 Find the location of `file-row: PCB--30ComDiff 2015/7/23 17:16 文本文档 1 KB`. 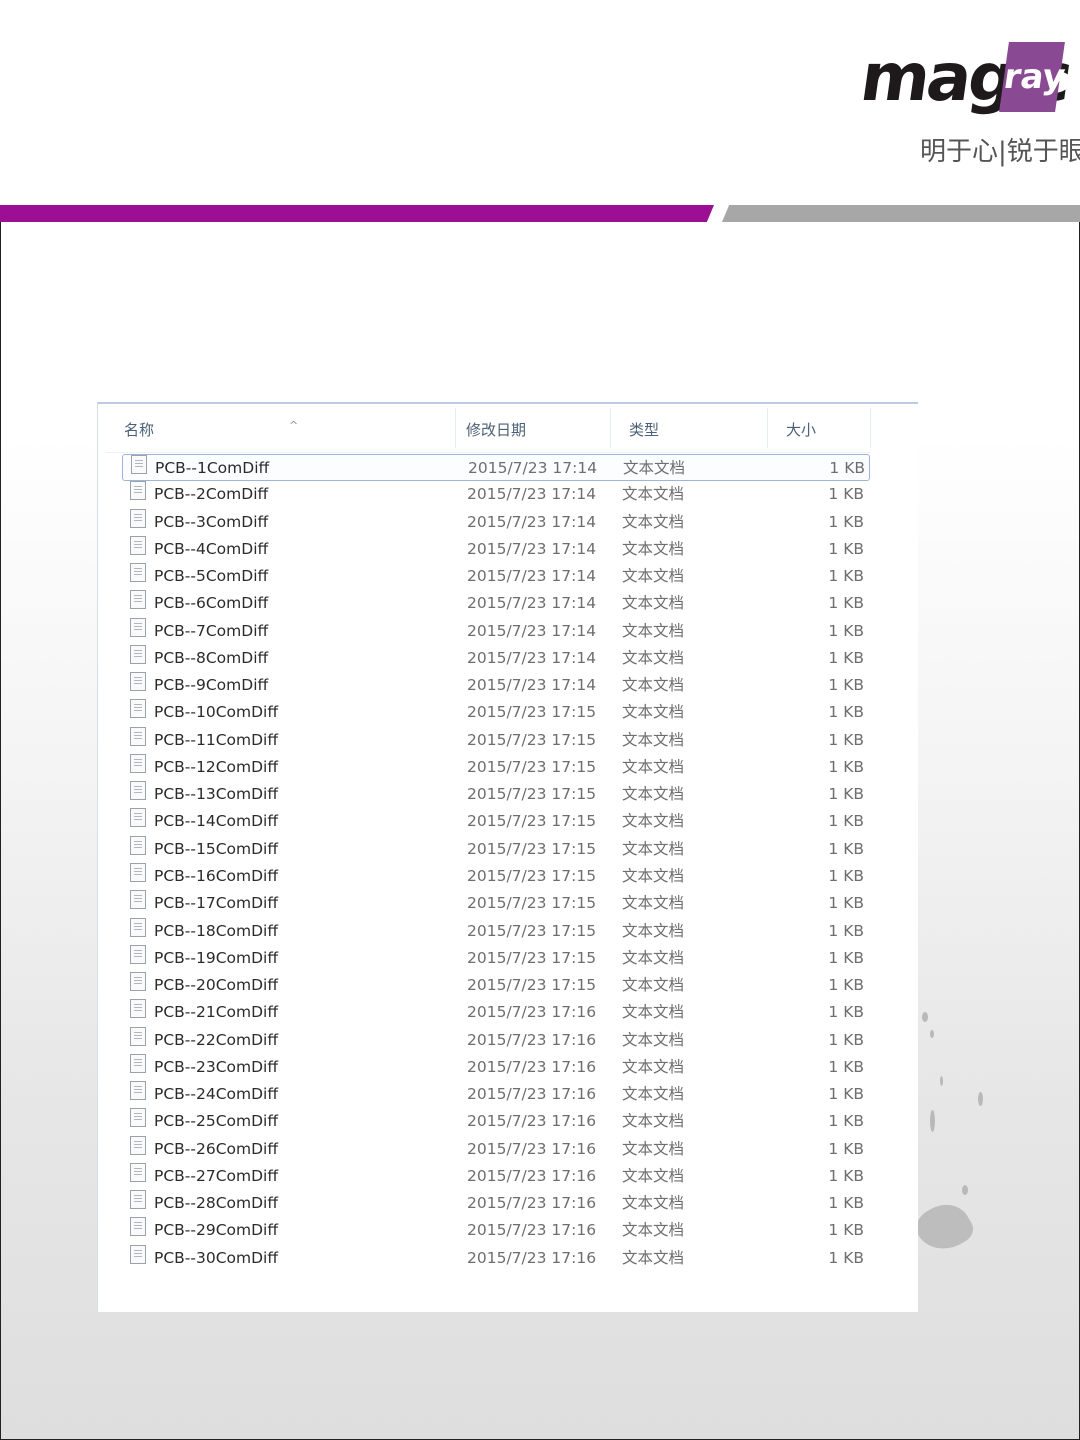

file-row: PCB--30ComDiff 2015/7/23 17:16 文本文档 1 KB is located at coordinates (496, 1258).